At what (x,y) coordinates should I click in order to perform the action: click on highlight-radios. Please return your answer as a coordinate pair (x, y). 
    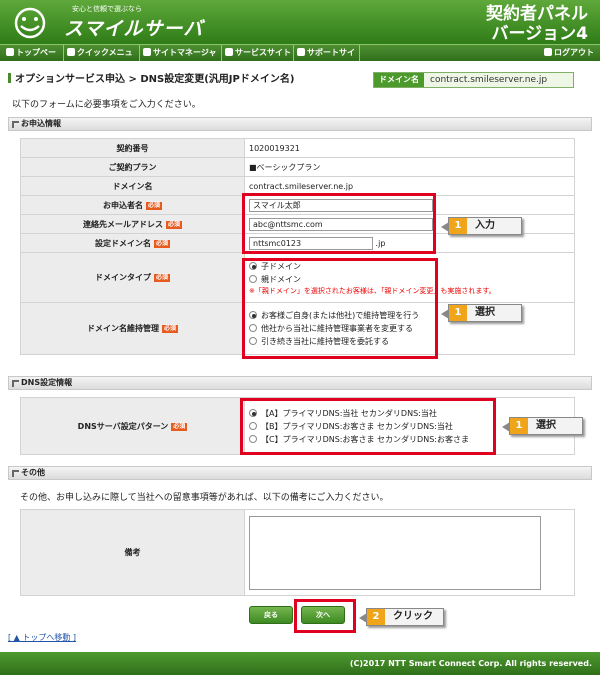
    Looking at the image, I should click on (340, 308).